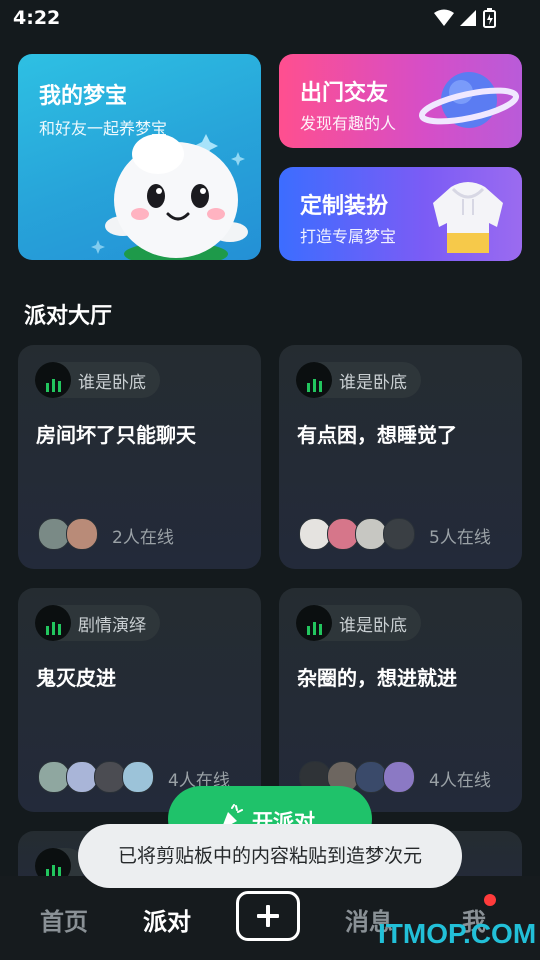 The height and width of the screenshot is (960, 540). I want to click on planet-icon, so click(468, 100).